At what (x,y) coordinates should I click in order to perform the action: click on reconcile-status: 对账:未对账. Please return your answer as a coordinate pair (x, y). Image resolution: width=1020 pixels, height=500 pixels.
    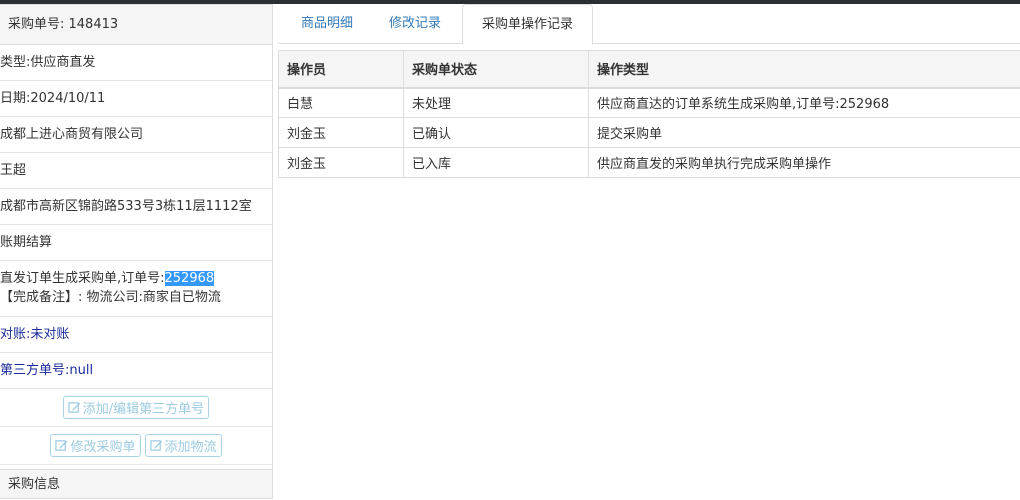
    Looking at the image, I should click on (136, 335).